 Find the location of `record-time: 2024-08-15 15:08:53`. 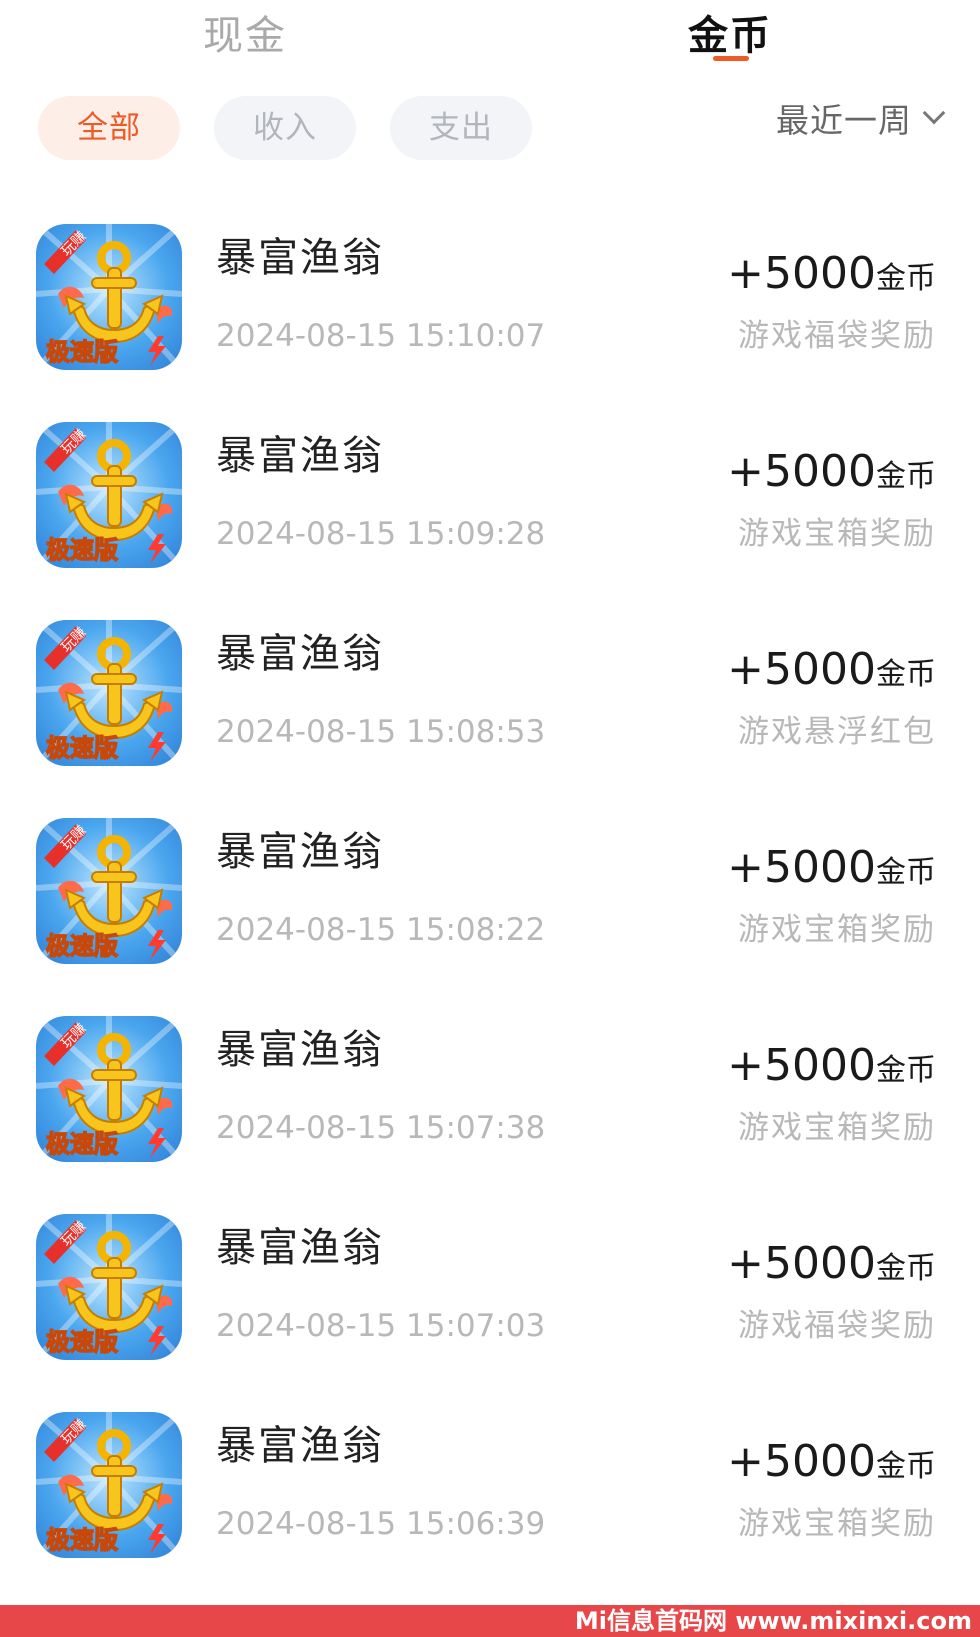

record-time: 2024-08-15 15:08:53 is located at coordinates (381, 732).